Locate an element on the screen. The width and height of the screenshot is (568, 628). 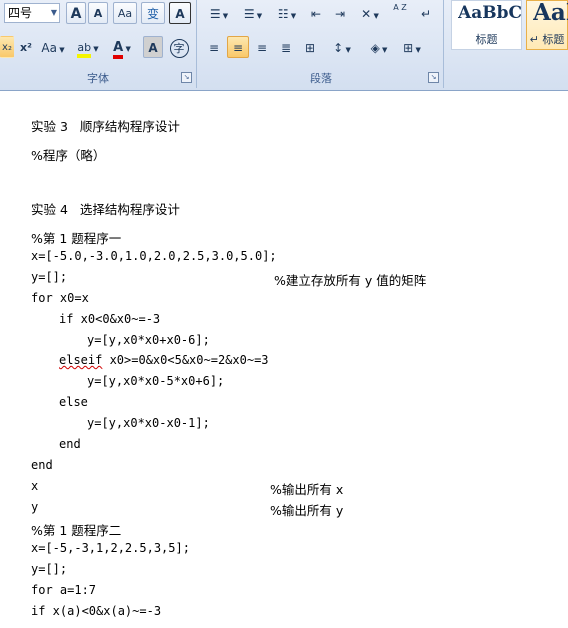
character-shading-button: A is located at coordinates (153, 47).